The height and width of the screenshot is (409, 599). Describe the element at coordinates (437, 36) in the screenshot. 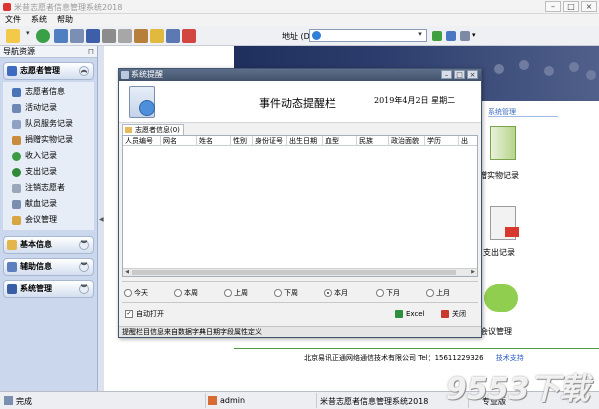

I see `go-icon` at that location.